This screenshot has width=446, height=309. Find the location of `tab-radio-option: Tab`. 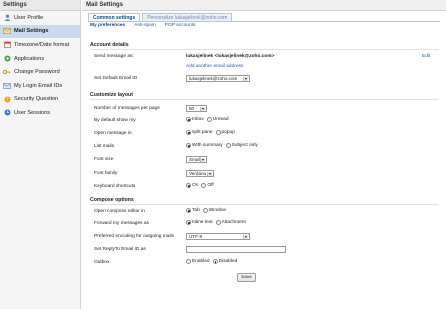

tab-radio-option: Tab is located at coordinates (193, 210).